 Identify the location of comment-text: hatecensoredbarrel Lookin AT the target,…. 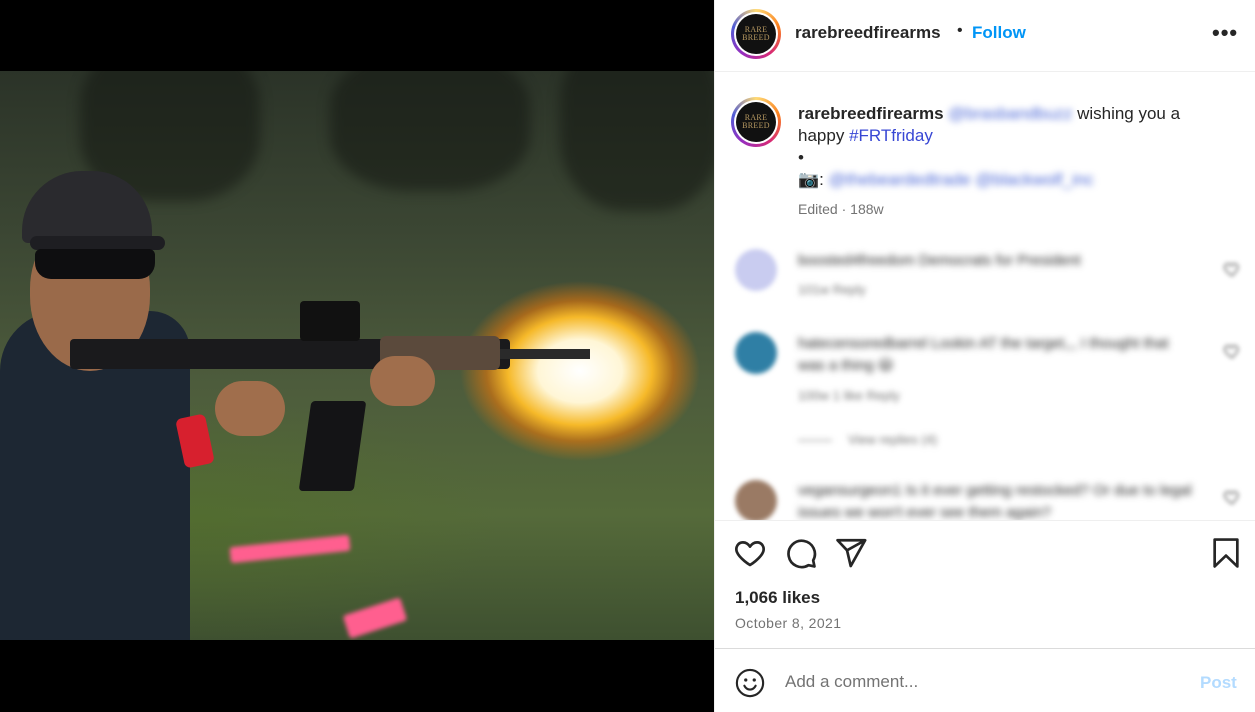
(983, 354).